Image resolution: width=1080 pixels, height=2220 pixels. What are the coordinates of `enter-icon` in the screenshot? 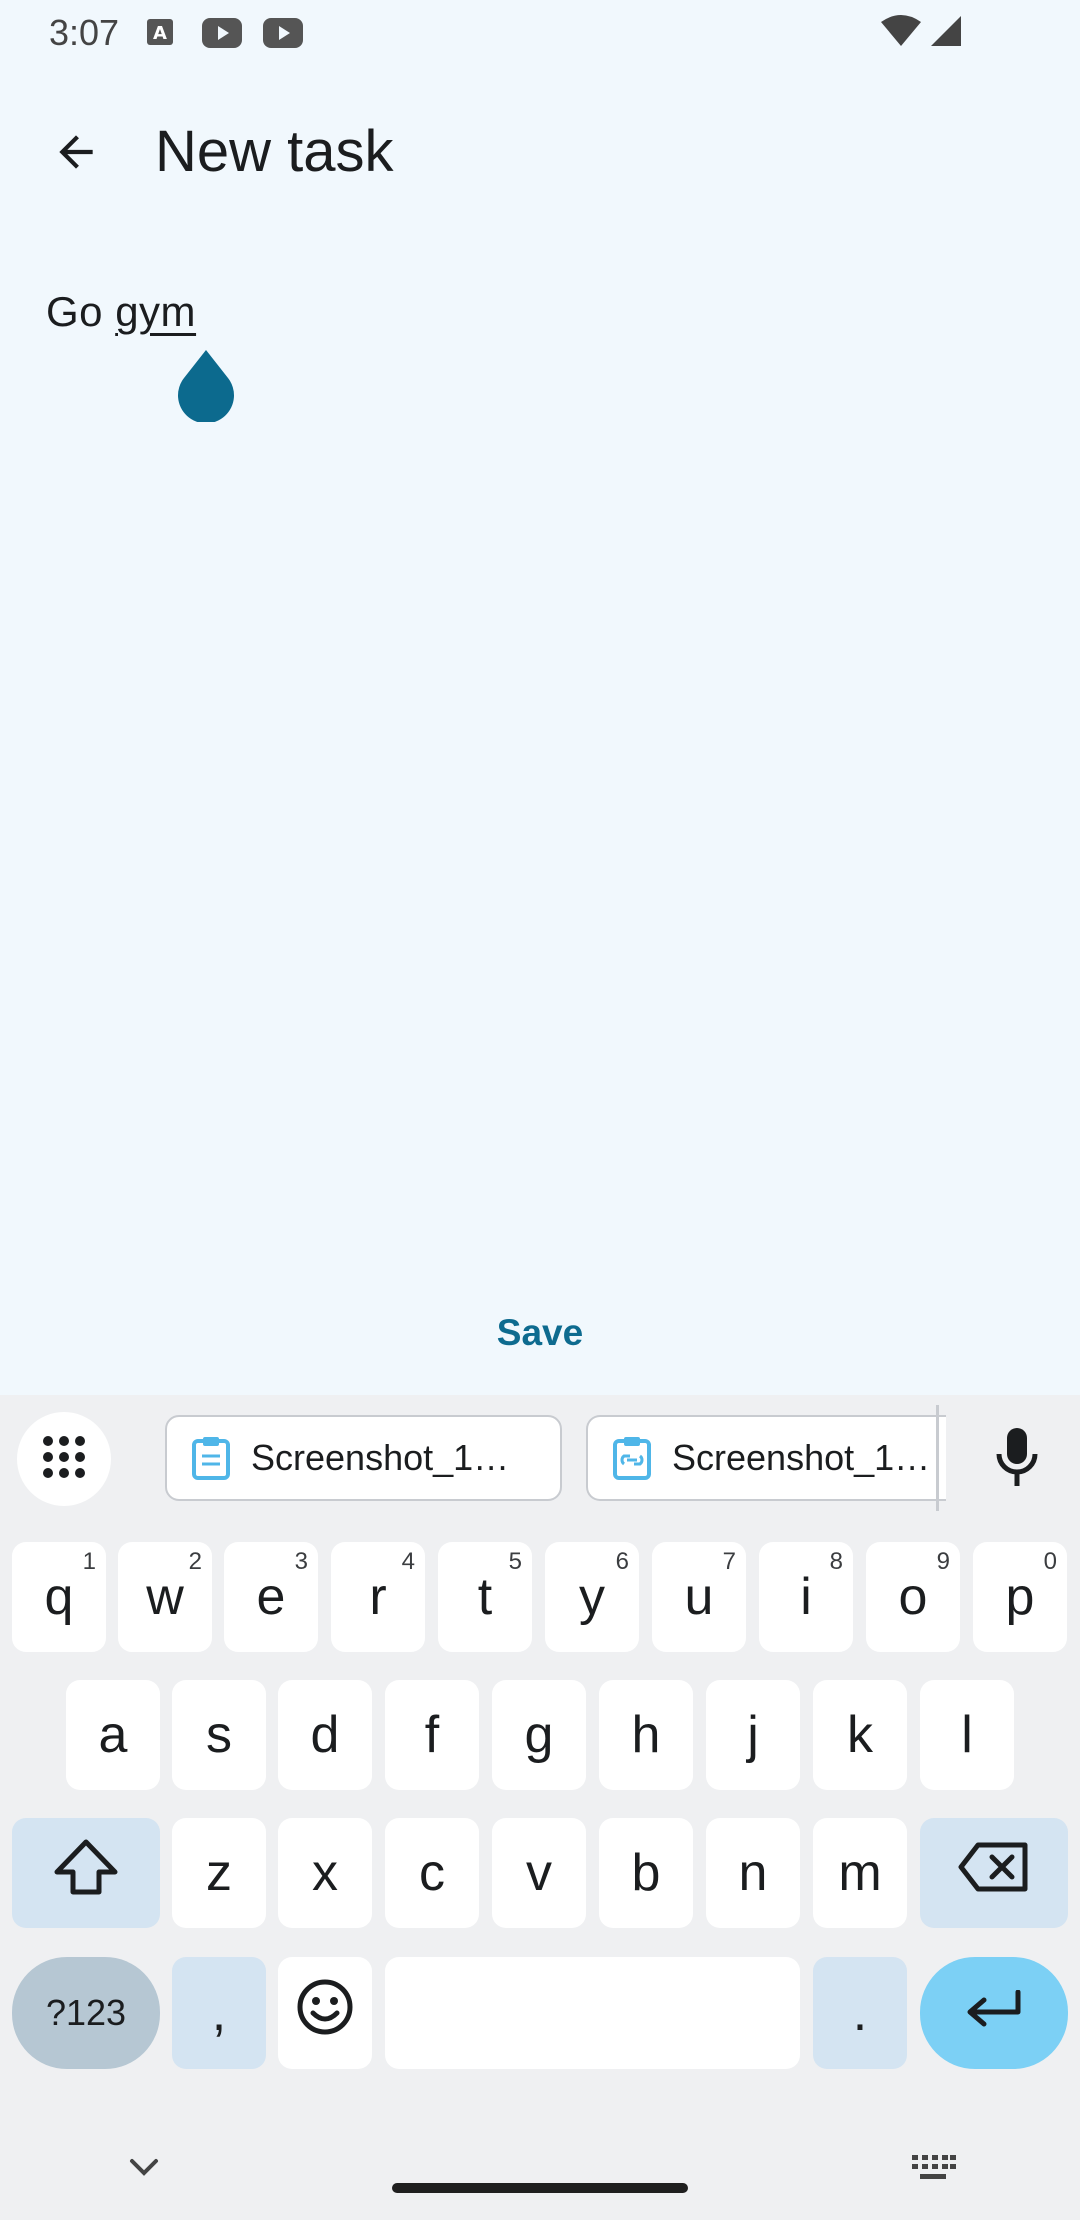 It's located at (994, 2013).